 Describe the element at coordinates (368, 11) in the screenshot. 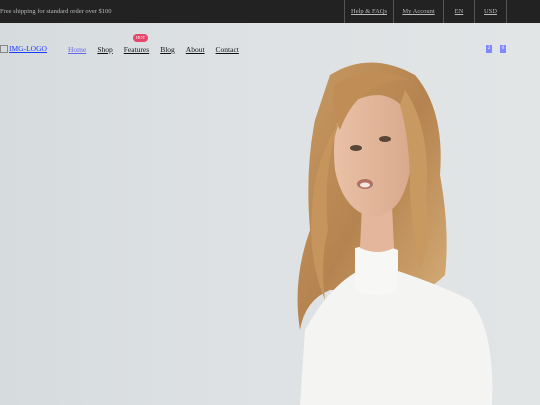

I see `help-faqs-link: Help & FAQs` at that location.